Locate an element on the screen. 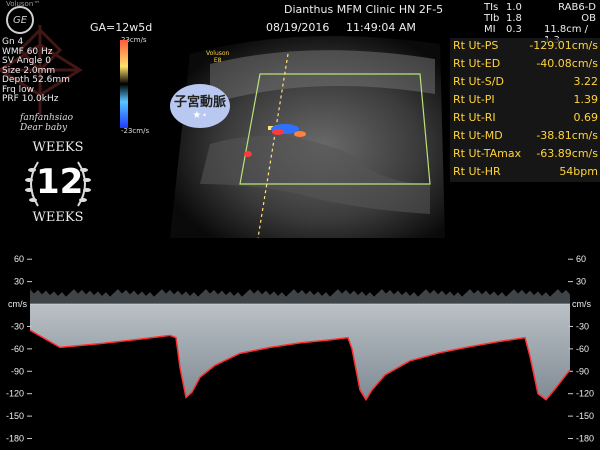  tib-value: 1.8 is located at coordinates (514, 18).